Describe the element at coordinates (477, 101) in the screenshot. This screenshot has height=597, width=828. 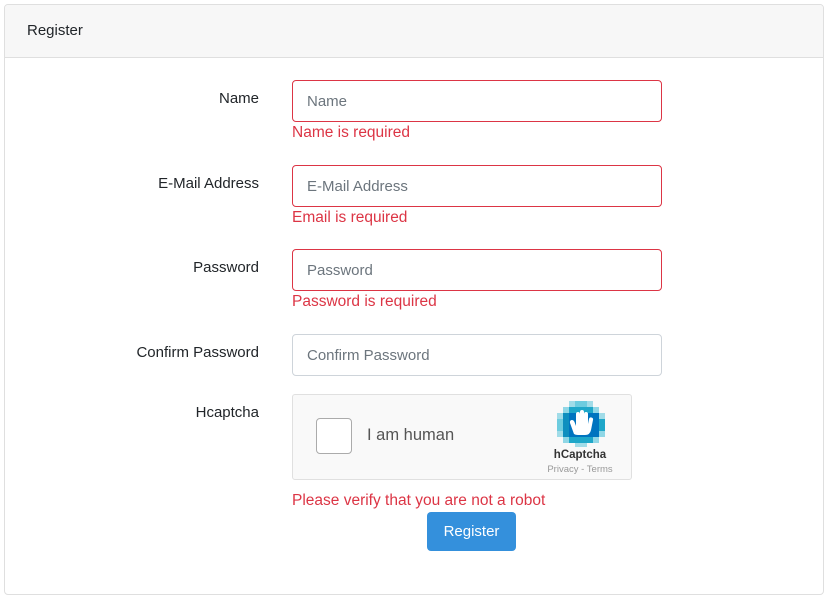
I see `name-input` at that location.